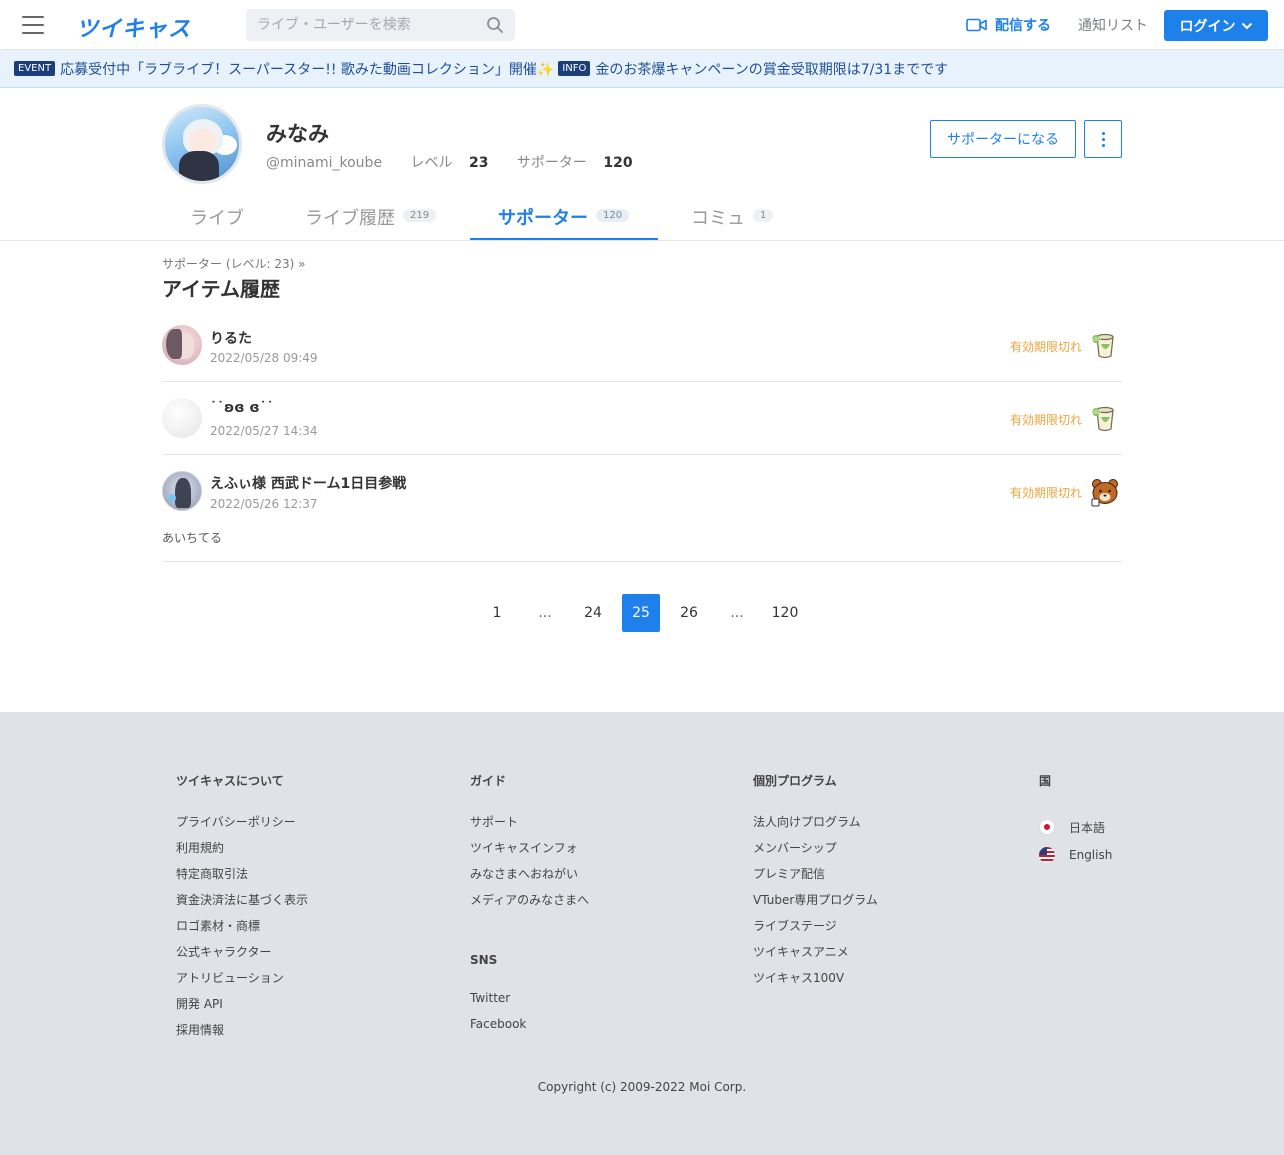 This screenshot has width=1284, height=1155. I want to click on item-time: 2022/05/26 12:37, so click(264, 504).